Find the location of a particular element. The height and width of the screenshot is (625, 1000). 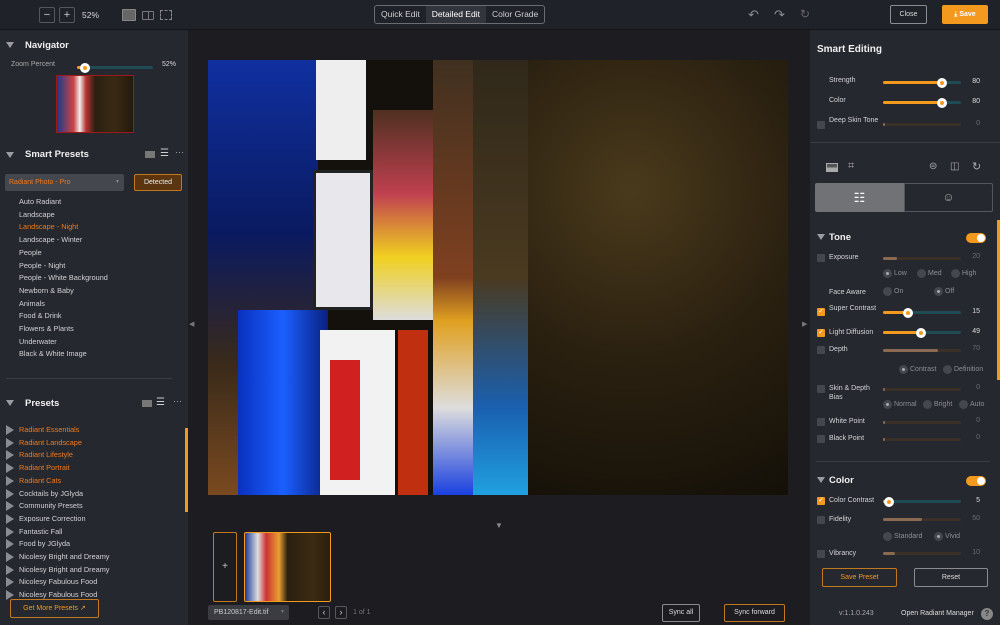

more-options-icon: ··· is located at coordinates (179, 152).